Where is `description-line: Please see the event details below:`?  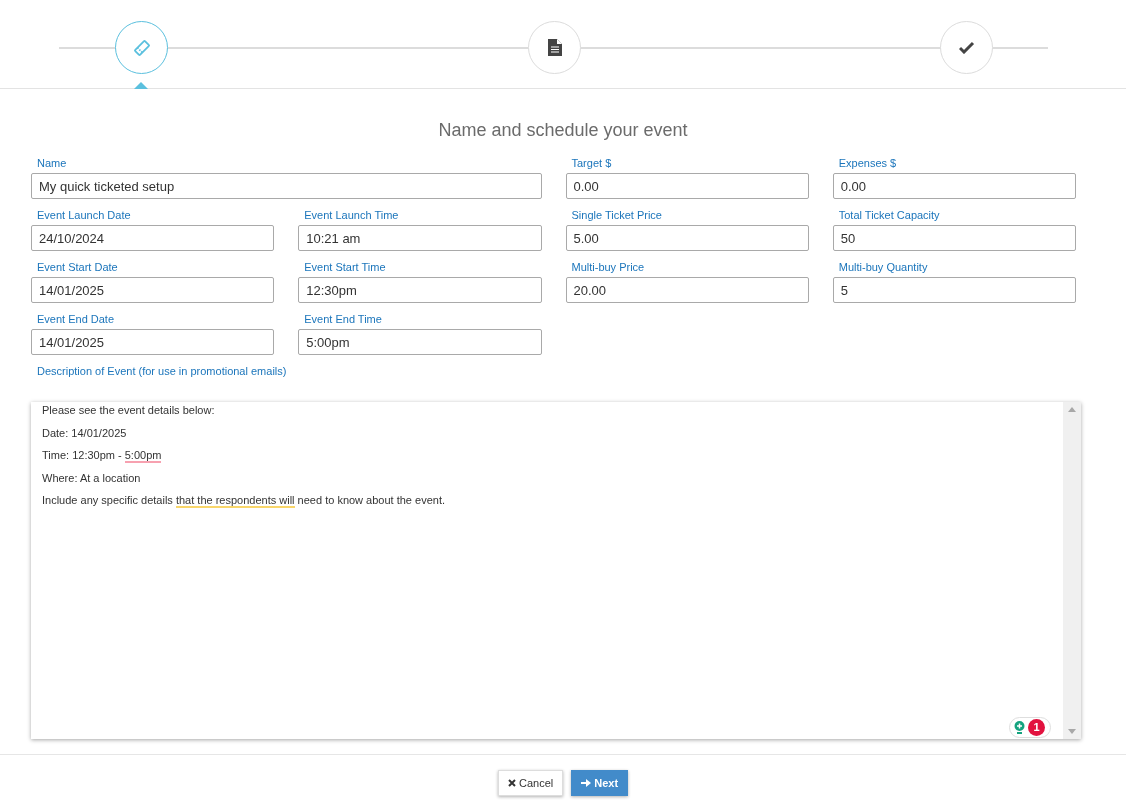 description-line: Please see the event details below: is located at coordinates (128, 410).